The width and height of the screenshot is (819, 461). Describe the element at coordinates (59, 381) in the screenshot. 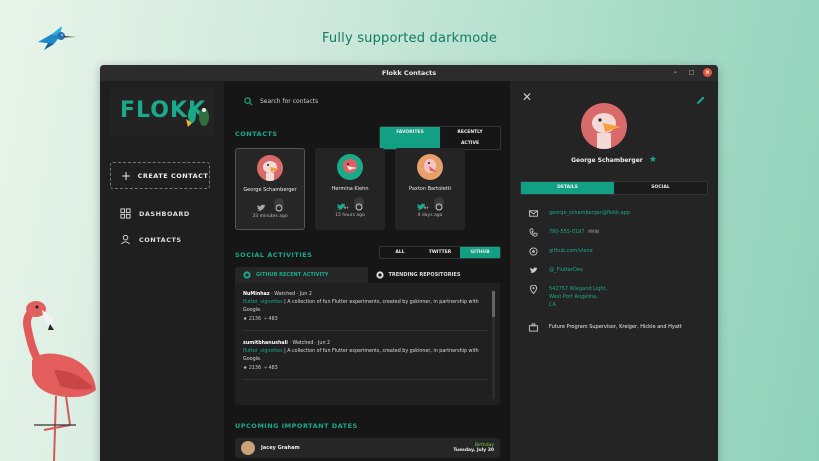

I see `flamingo-illustration` at that location.